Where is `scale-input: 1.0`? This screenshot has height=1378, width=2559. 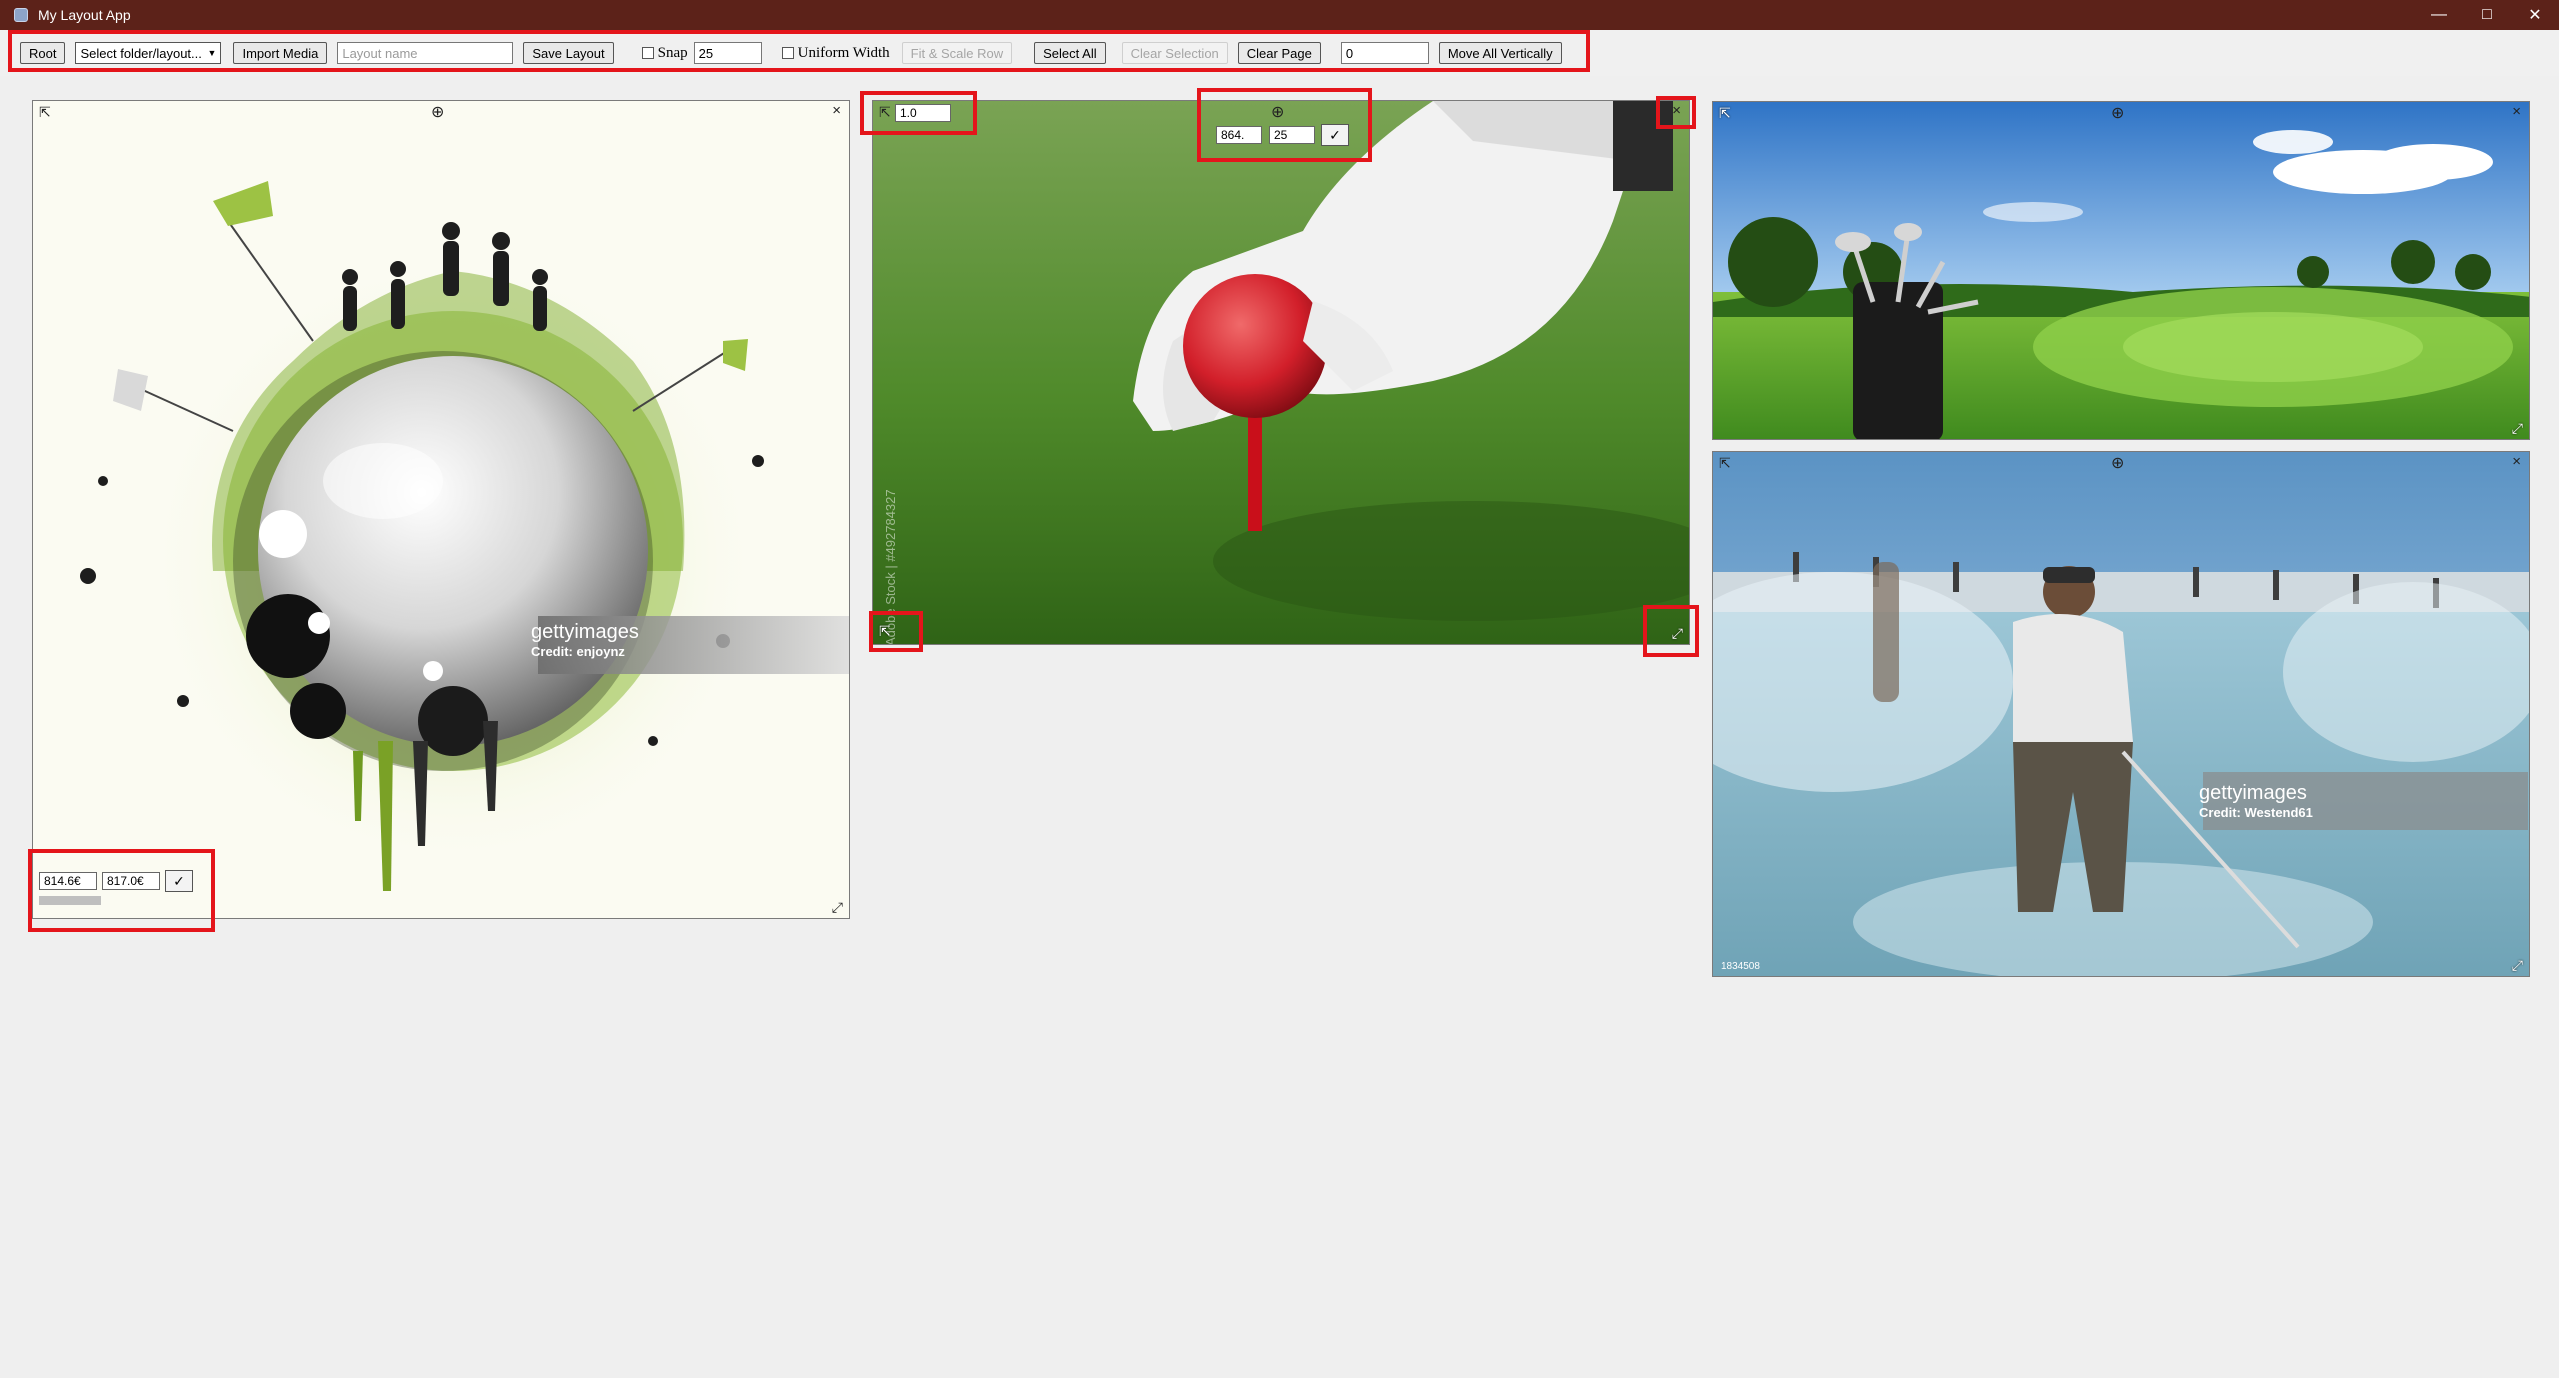
scale-input: 1.0 is located at coordinates (923, 113).